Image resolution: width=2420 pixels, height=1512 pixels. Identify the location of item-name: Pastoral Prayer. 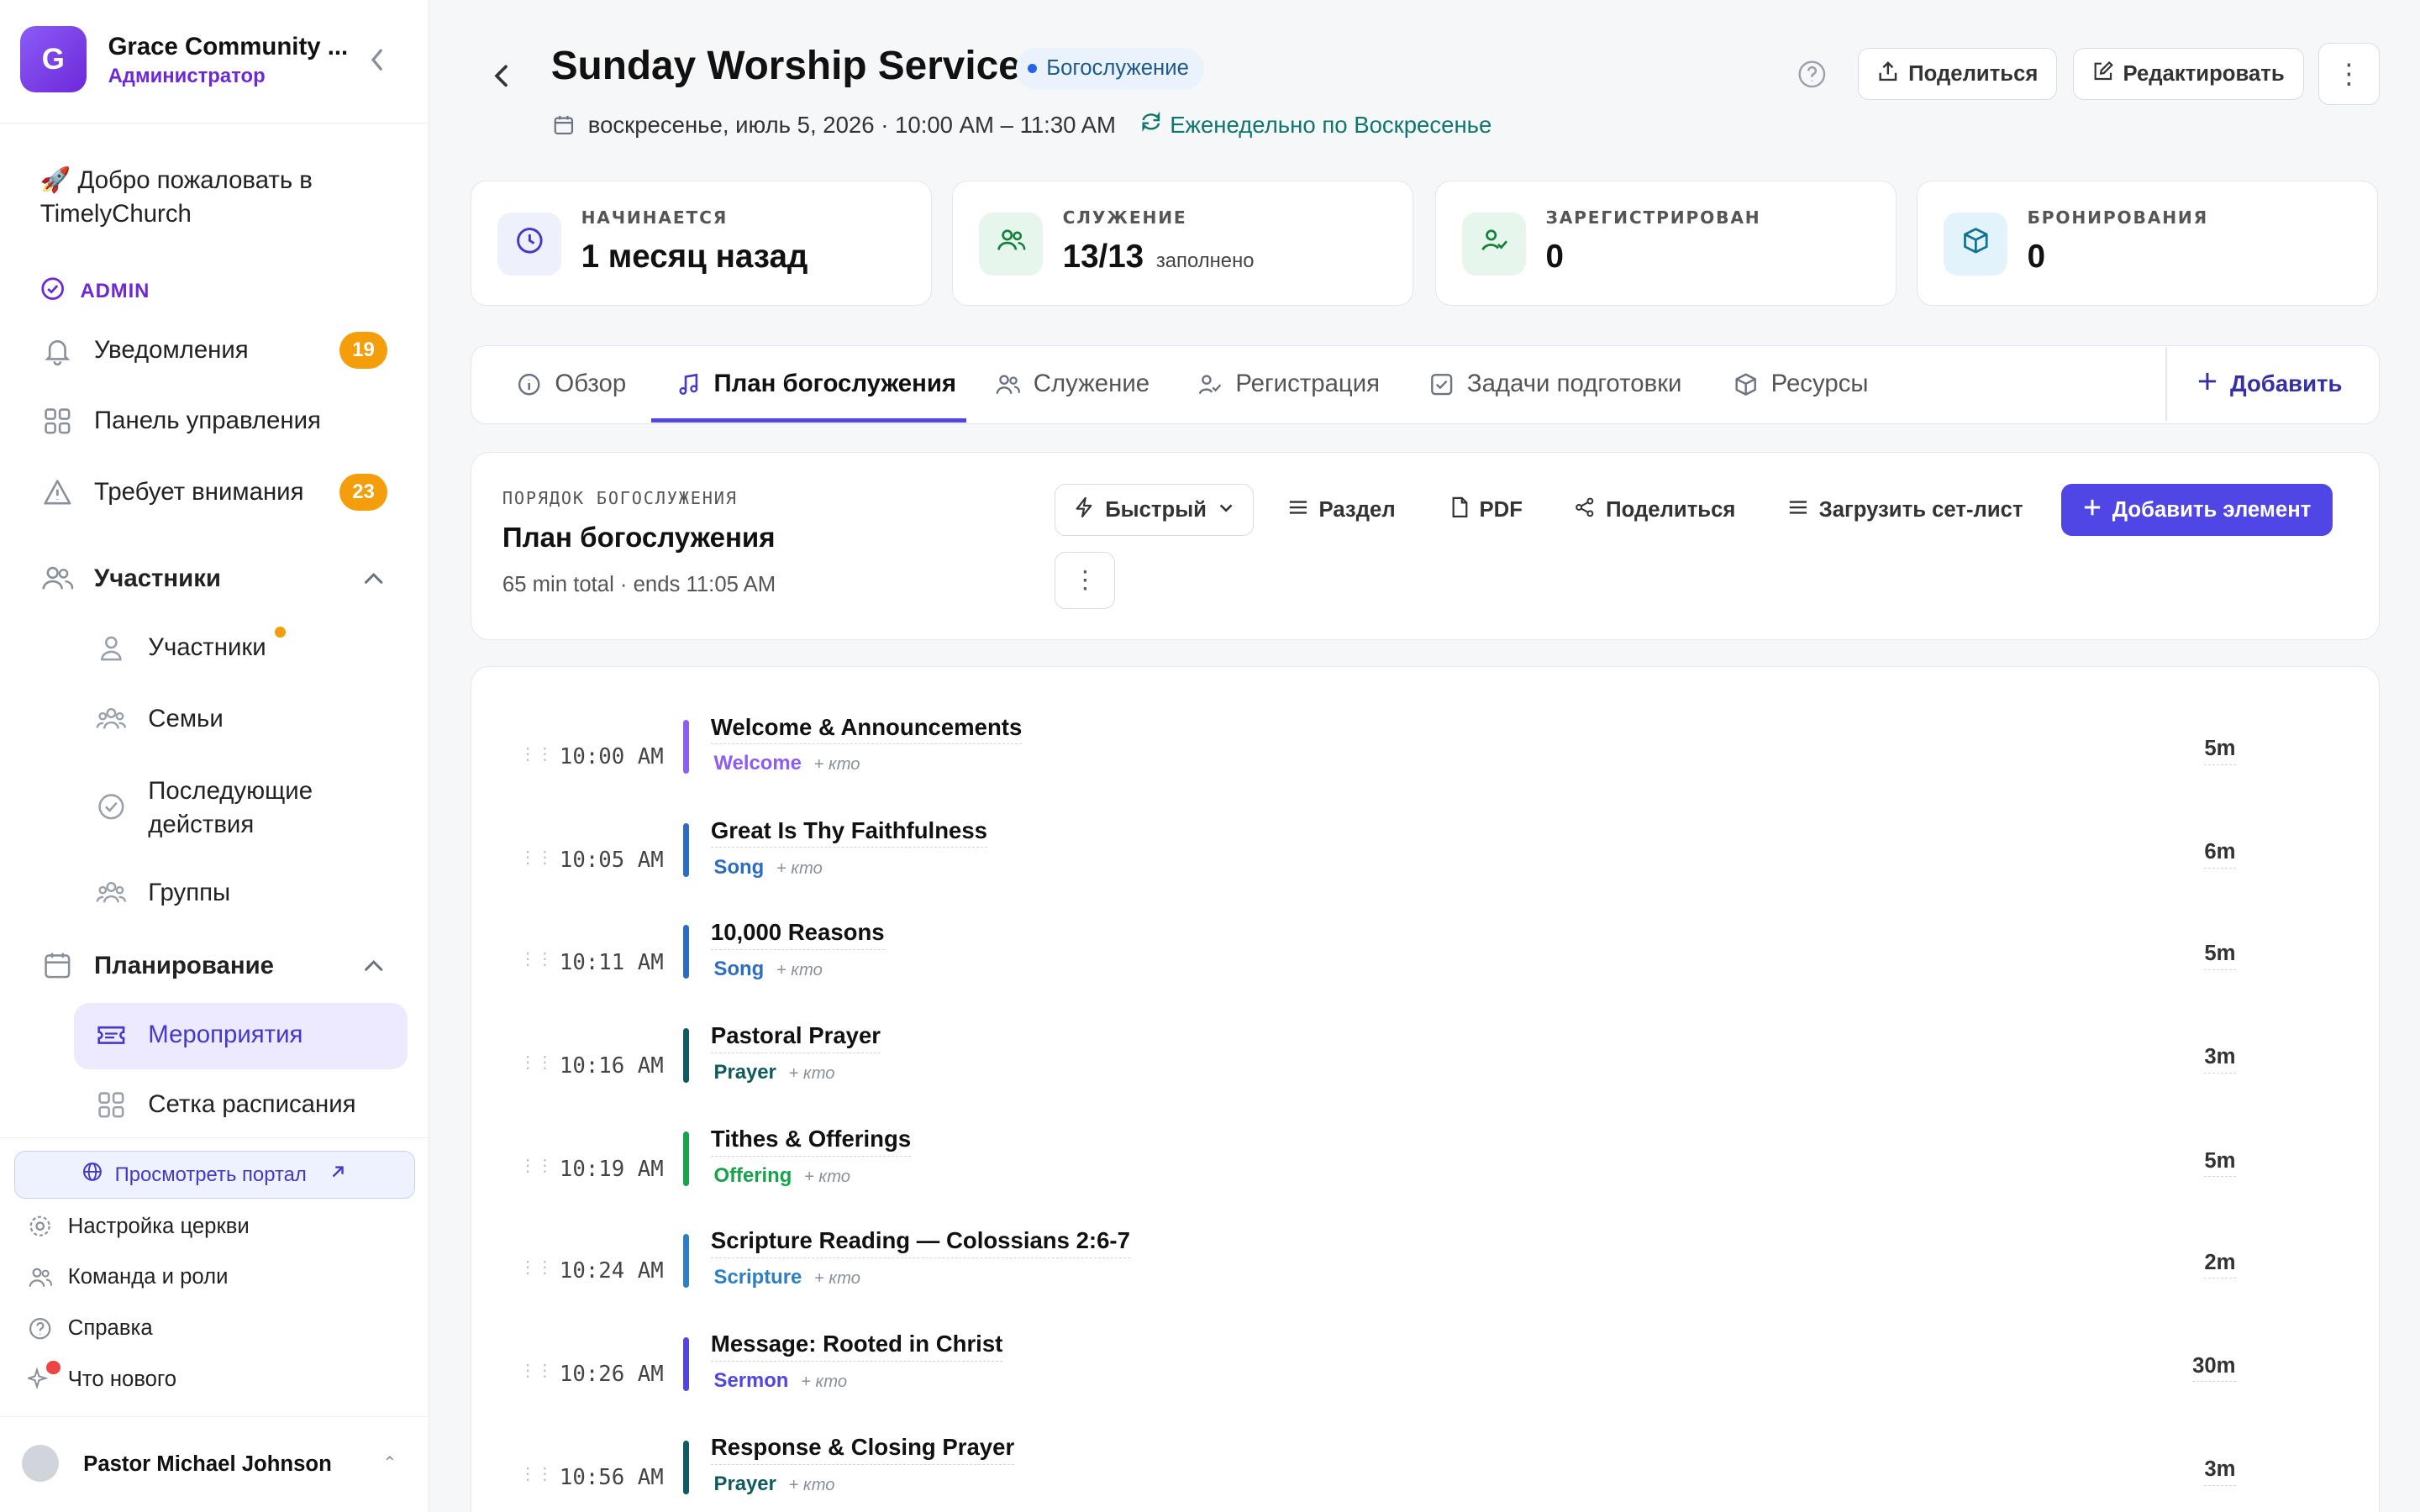
(795, 1037).